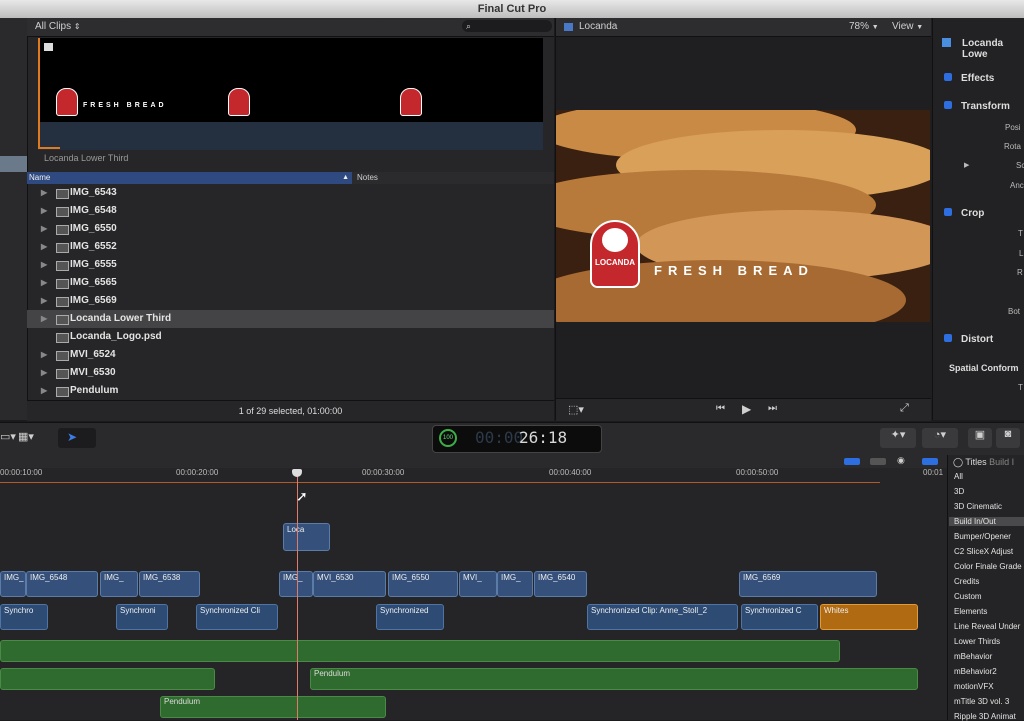 This screenshot has height=721, width=1024. Describe the element at coordinates (968, 339) in the screenshot. I see `inspector-section-distort: Distort` at that location.